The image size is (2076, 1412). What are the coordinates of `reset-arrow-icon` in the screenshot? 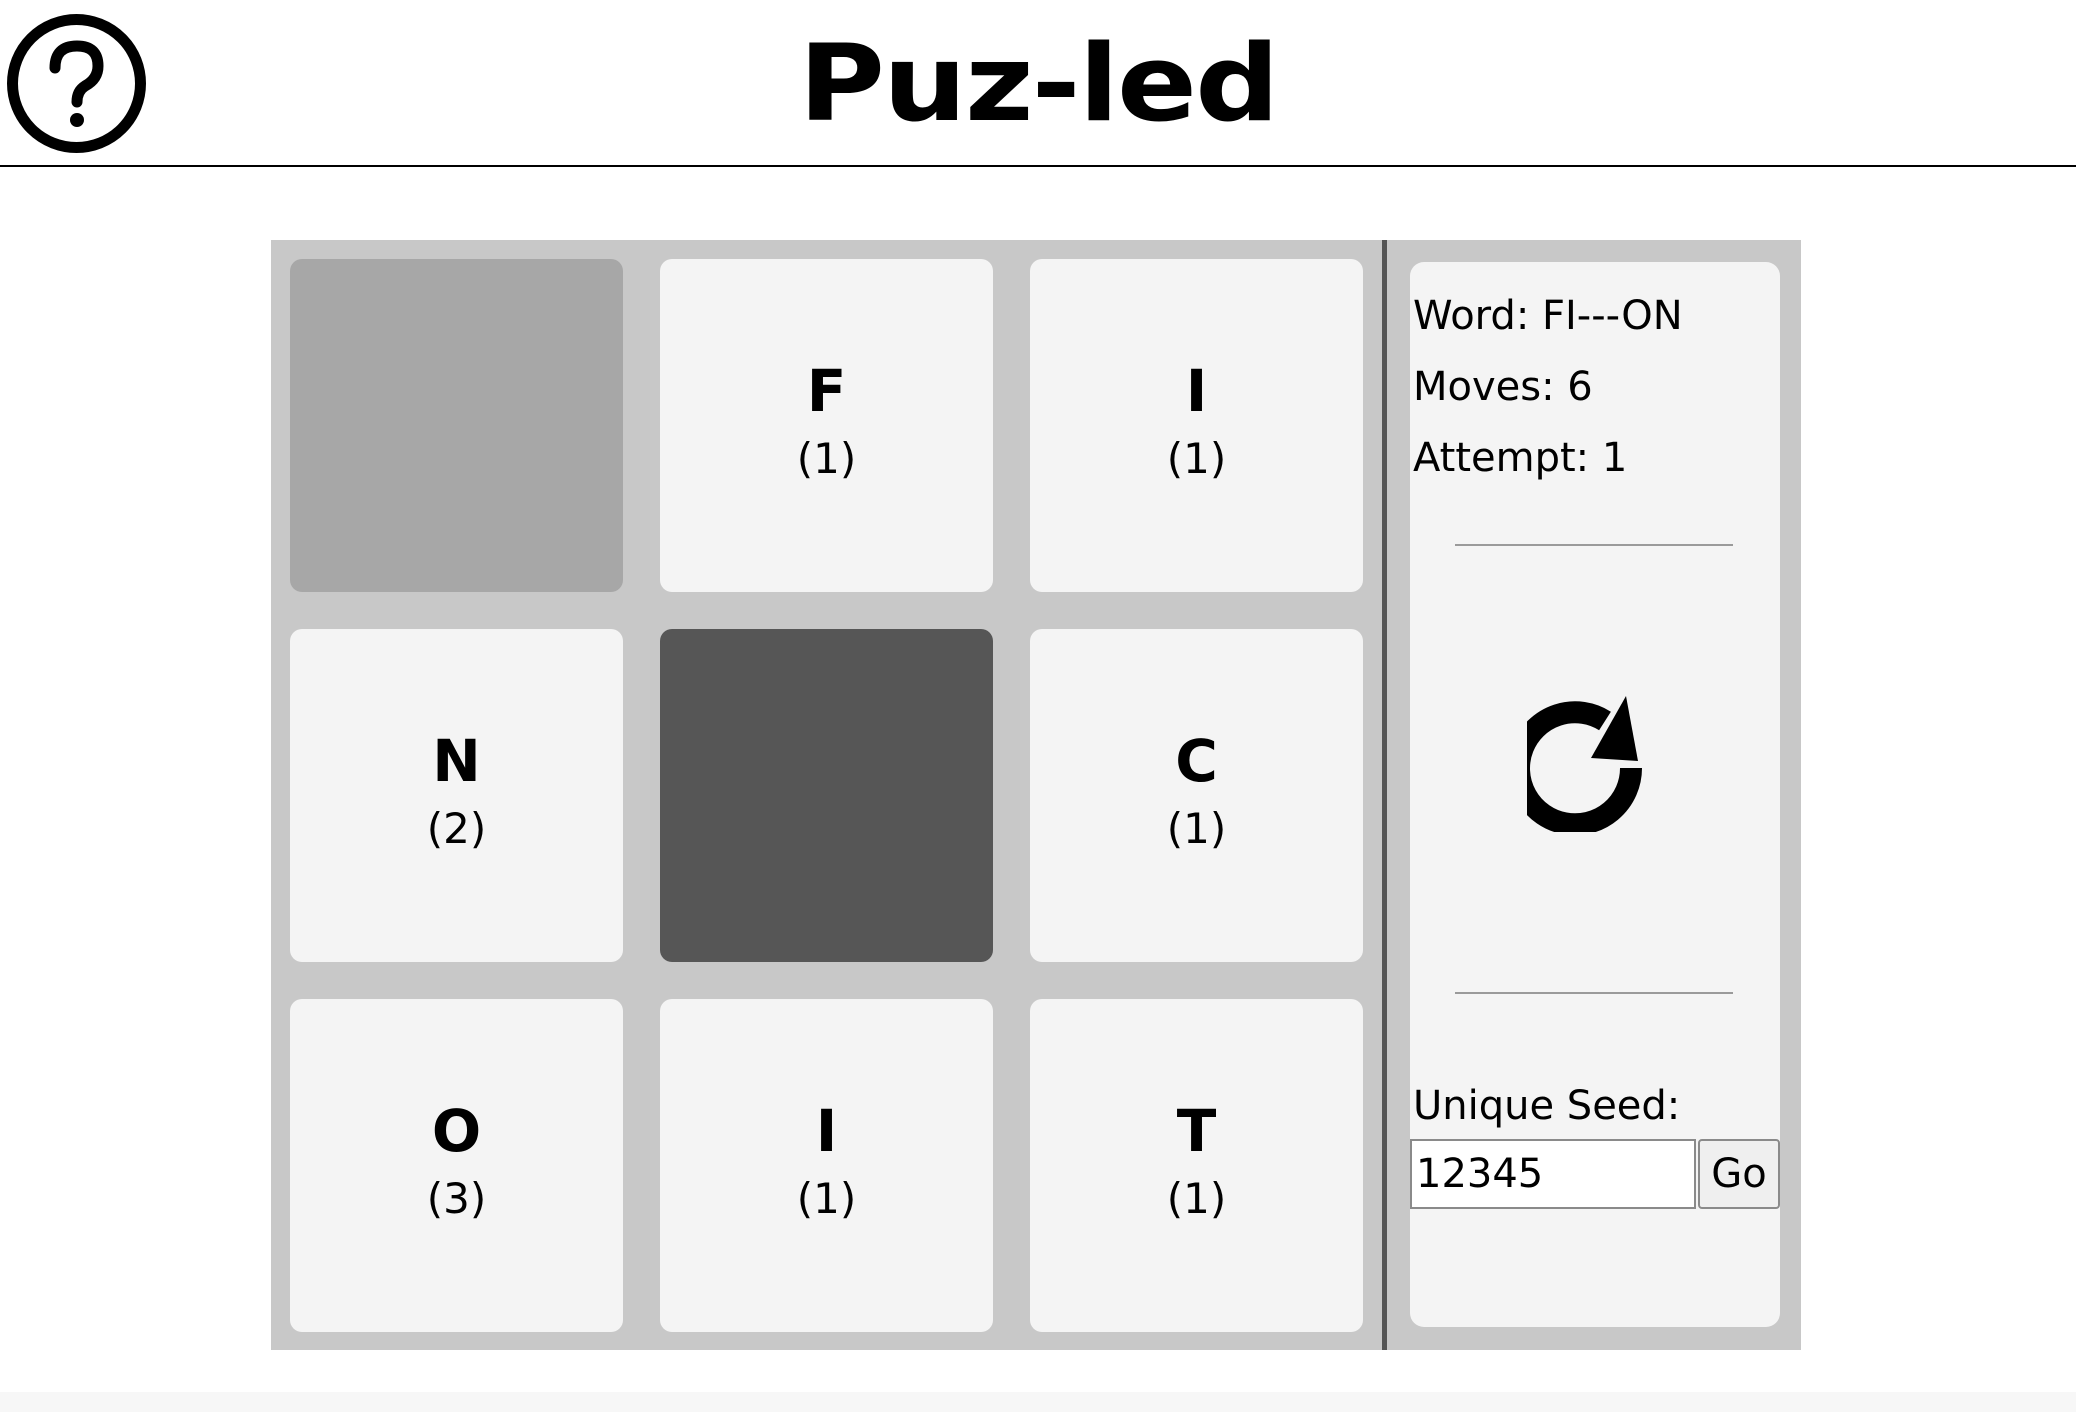 It's located at (1575, 766).